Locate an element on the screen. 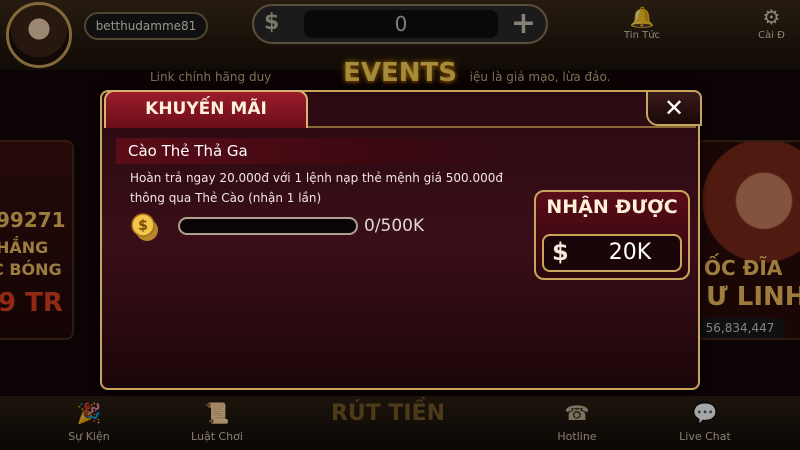  reward-value-box: $ 20K is located at coordinates (612, 253).